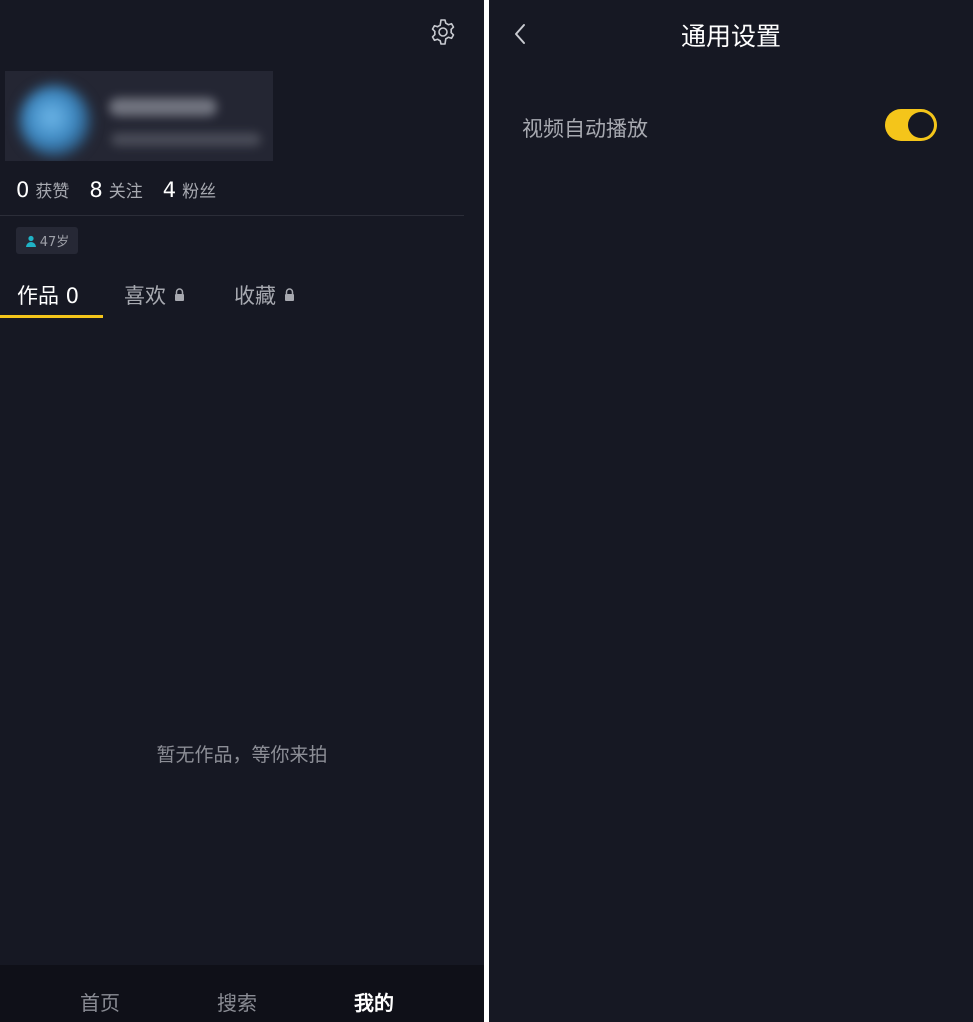  What do you see at coordinates (255, 296) in the screenshot?
I see `tab-label: 收藏` at bounding box center [255, 296].